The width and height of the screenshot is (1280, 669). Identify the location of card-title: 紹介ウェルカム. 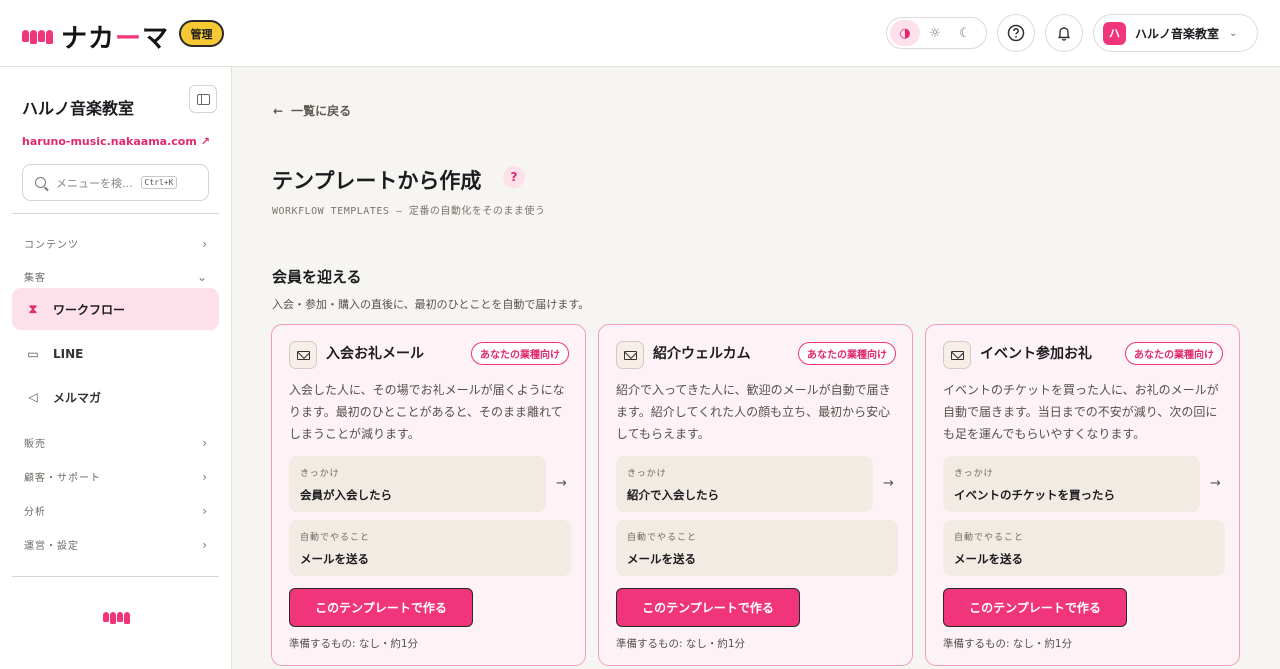
(702, 354).